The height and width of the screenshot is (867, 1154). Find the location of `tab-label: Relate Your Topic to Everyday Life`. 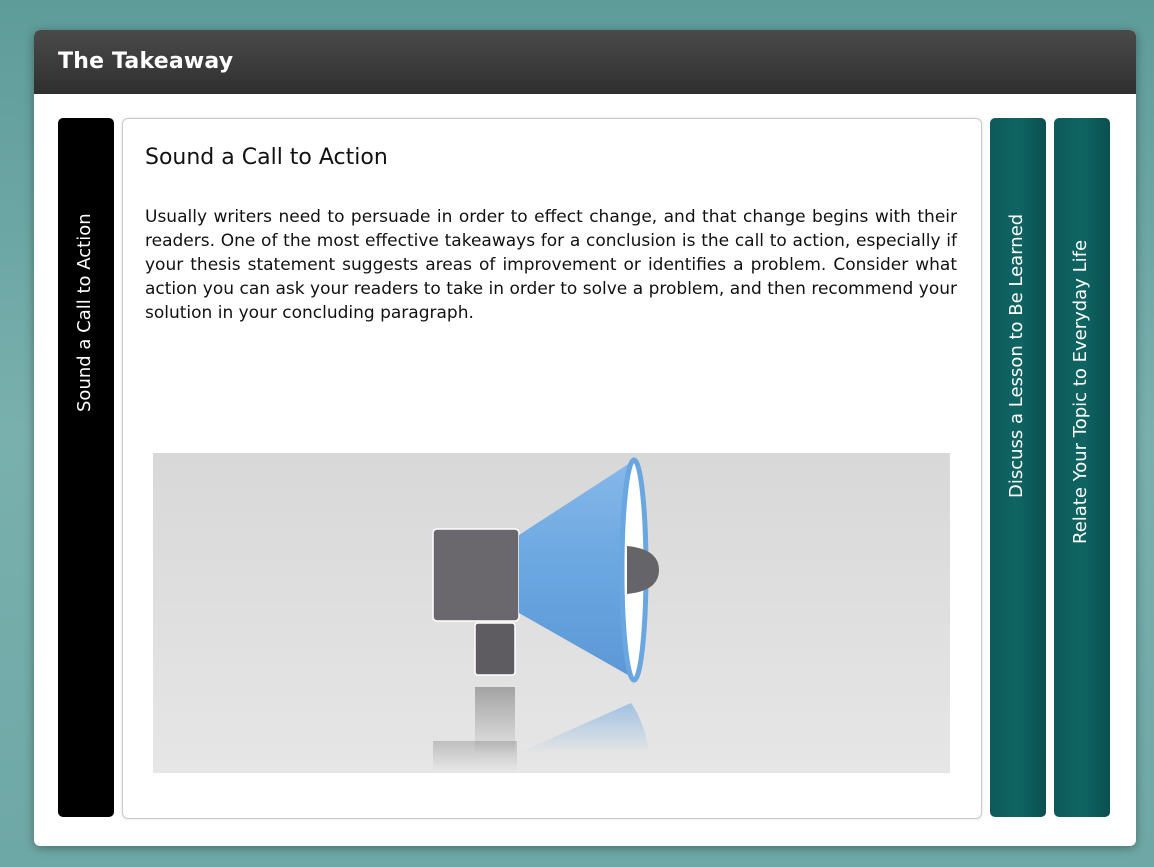

tab-label: Relate Your Topic to Everyday Life is located at coordinates (1080, 391).